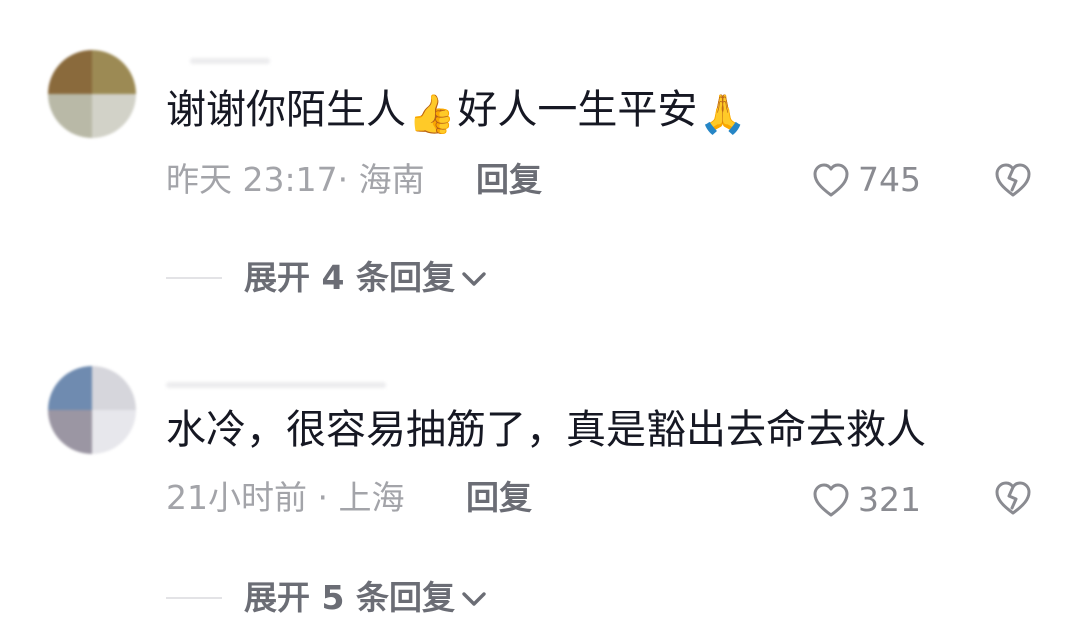 The image size is (1080, 638). Describe the element at coordinates (546, 430) in the screenshot. I see `comment-text: 水冷，很容易抽筋了，真是豁出去命去救人` at that location.